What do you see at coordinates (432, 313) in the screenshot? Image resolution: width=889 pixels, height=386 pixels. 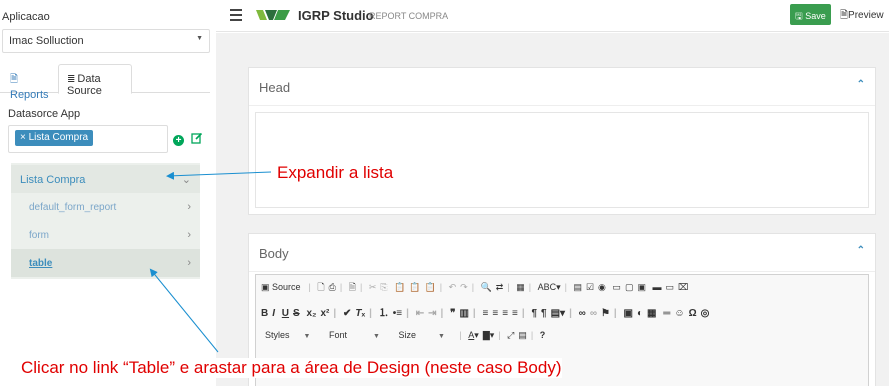 I see `indent-icon: ⇥` at bounding box center [432, 313].